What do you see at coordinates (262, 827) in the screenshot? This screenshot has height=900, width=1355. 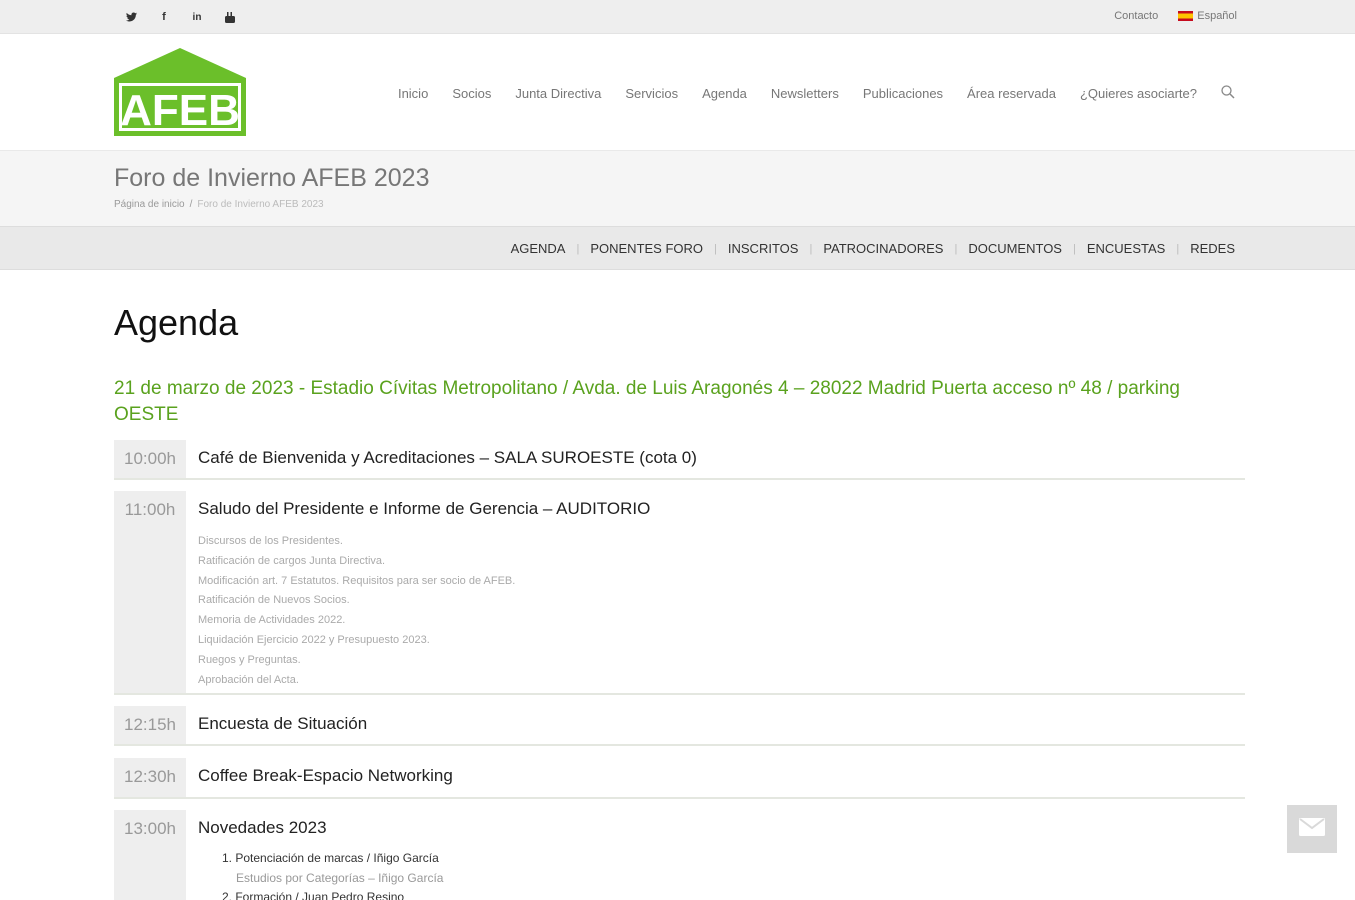 I see `agenda-title: Novedades 2023` at bounding box center [262, 827].